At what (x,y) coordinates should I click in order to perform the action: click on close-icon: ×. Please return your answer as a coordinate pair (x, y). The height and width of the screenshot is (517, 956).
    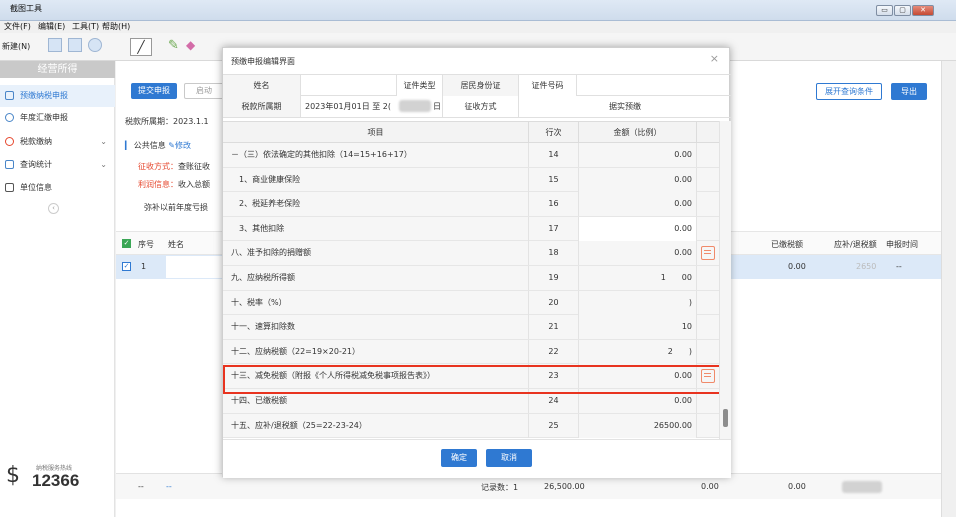
    Looking at the image, I should click on (714, 58).